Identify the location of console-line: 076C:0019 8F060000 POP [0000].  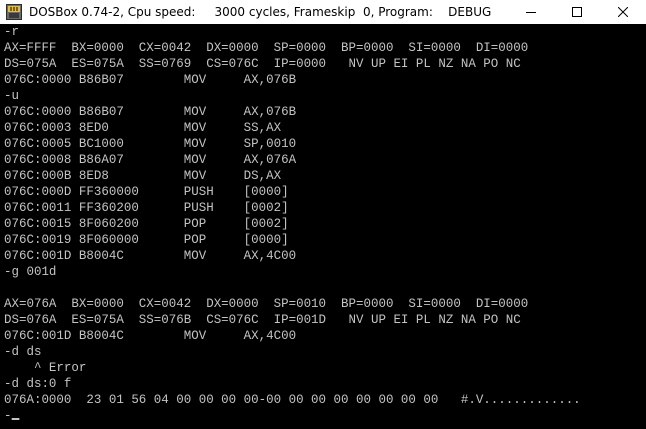
(146, 239).